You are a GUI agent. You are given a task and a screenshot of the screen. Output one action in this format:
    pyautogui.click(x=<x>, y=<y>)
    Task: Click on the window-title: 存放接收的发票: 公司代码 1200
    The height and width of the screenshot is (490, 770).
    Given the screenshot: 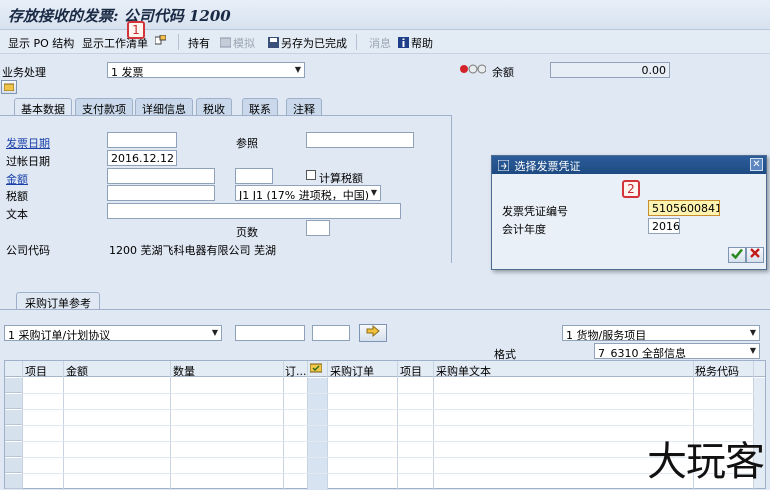 What is the action you would take?
    pyautogui.click(x=119, y=16)
    